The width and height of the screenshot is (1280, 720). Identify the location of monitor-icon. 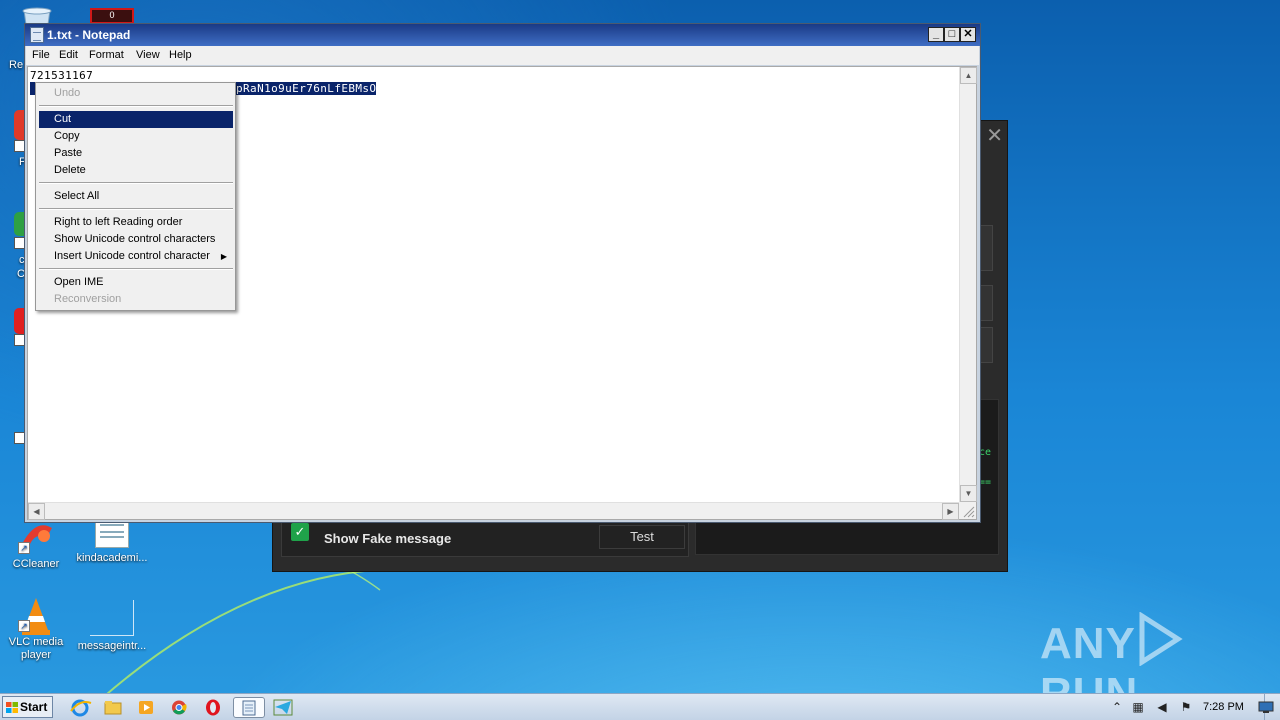
(1266, 707).